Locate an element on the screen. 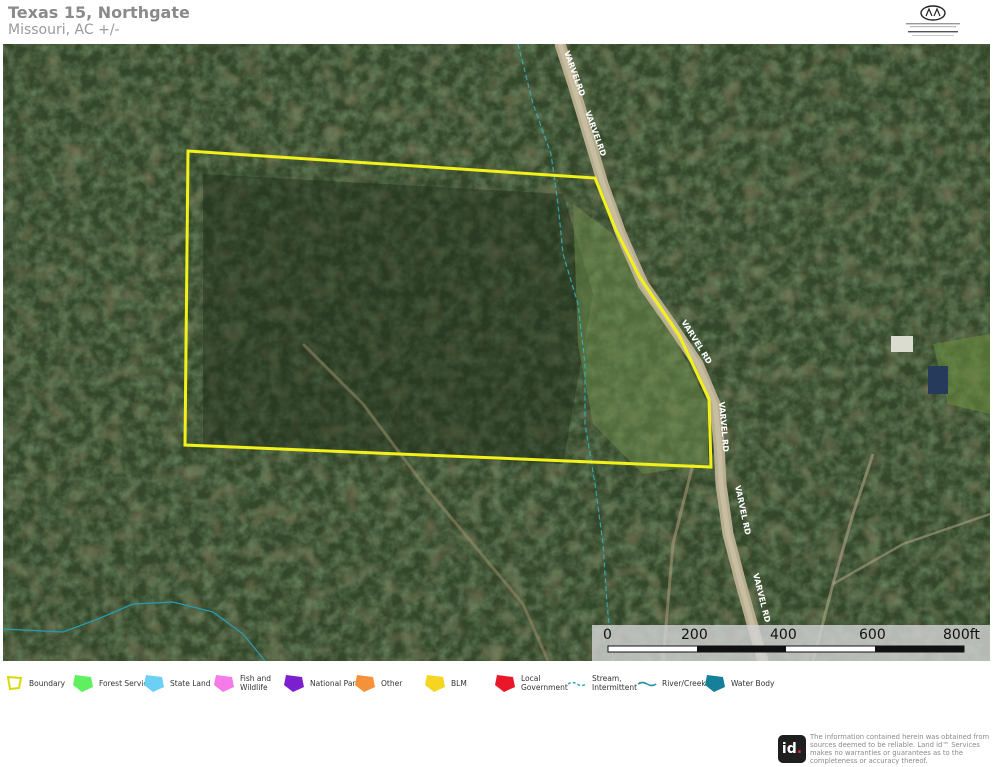 The width and height of the screenshot is (993, 767). legend-label: Other is located at coordinates (392, 683).